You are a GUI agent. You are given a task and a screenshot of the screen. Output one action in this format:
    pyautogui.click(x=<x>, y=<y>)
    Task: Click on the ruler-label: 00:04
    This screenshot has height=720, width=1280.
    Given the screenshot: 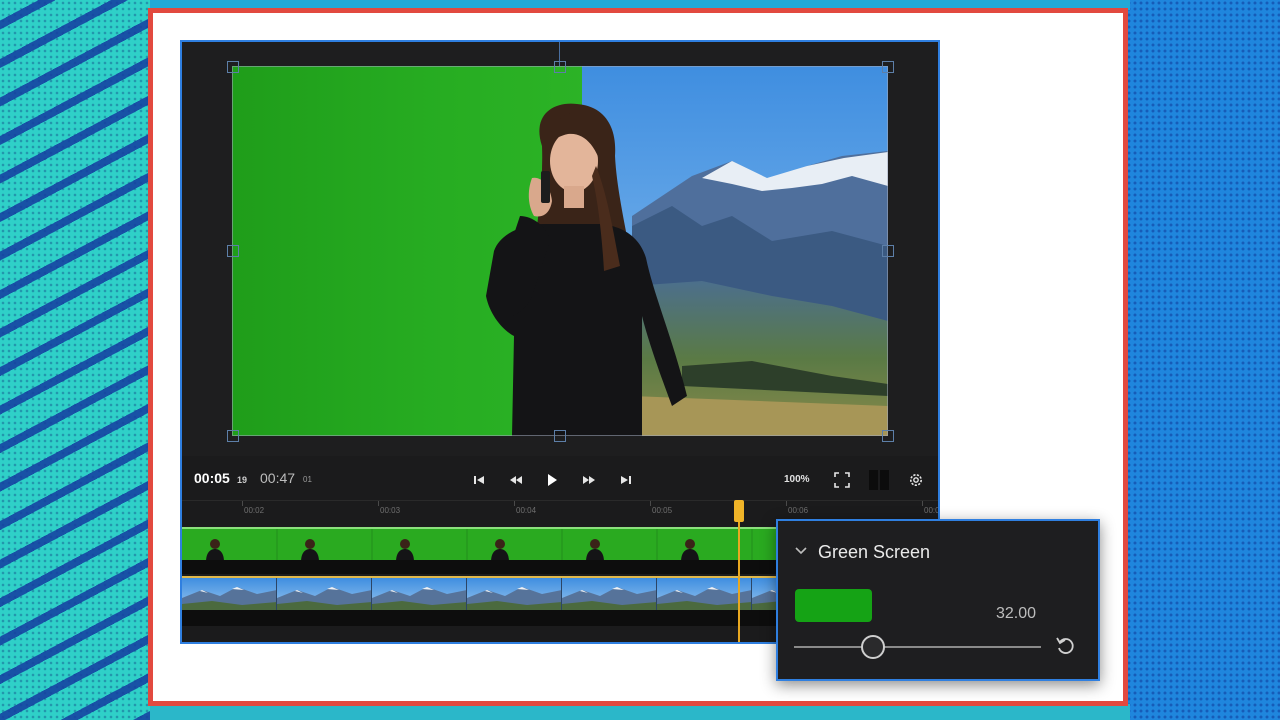 What is the action you would take?
    pyautogui.click(x=526, y=510)
    